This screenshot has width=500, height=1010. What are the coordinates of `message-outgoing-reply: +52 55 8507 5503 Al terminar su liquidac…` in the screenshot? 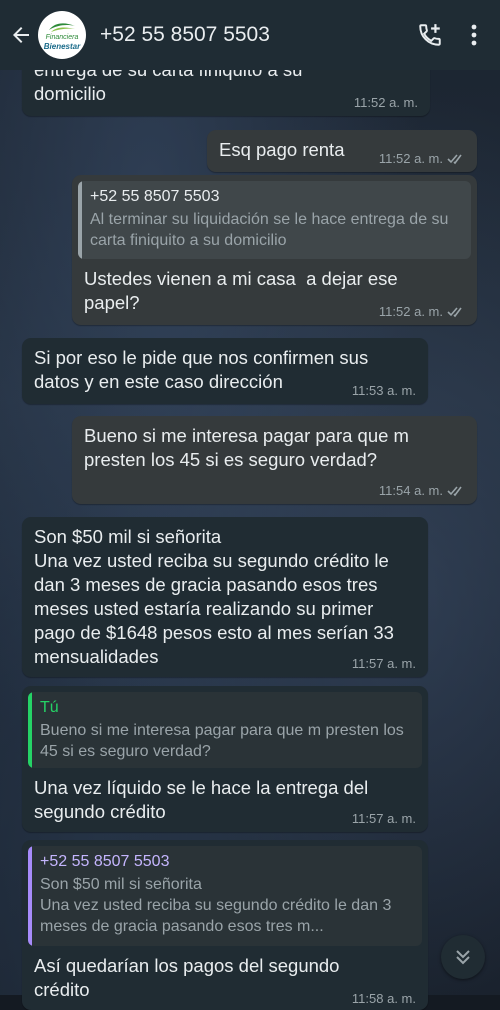 It's located at (274, 250).